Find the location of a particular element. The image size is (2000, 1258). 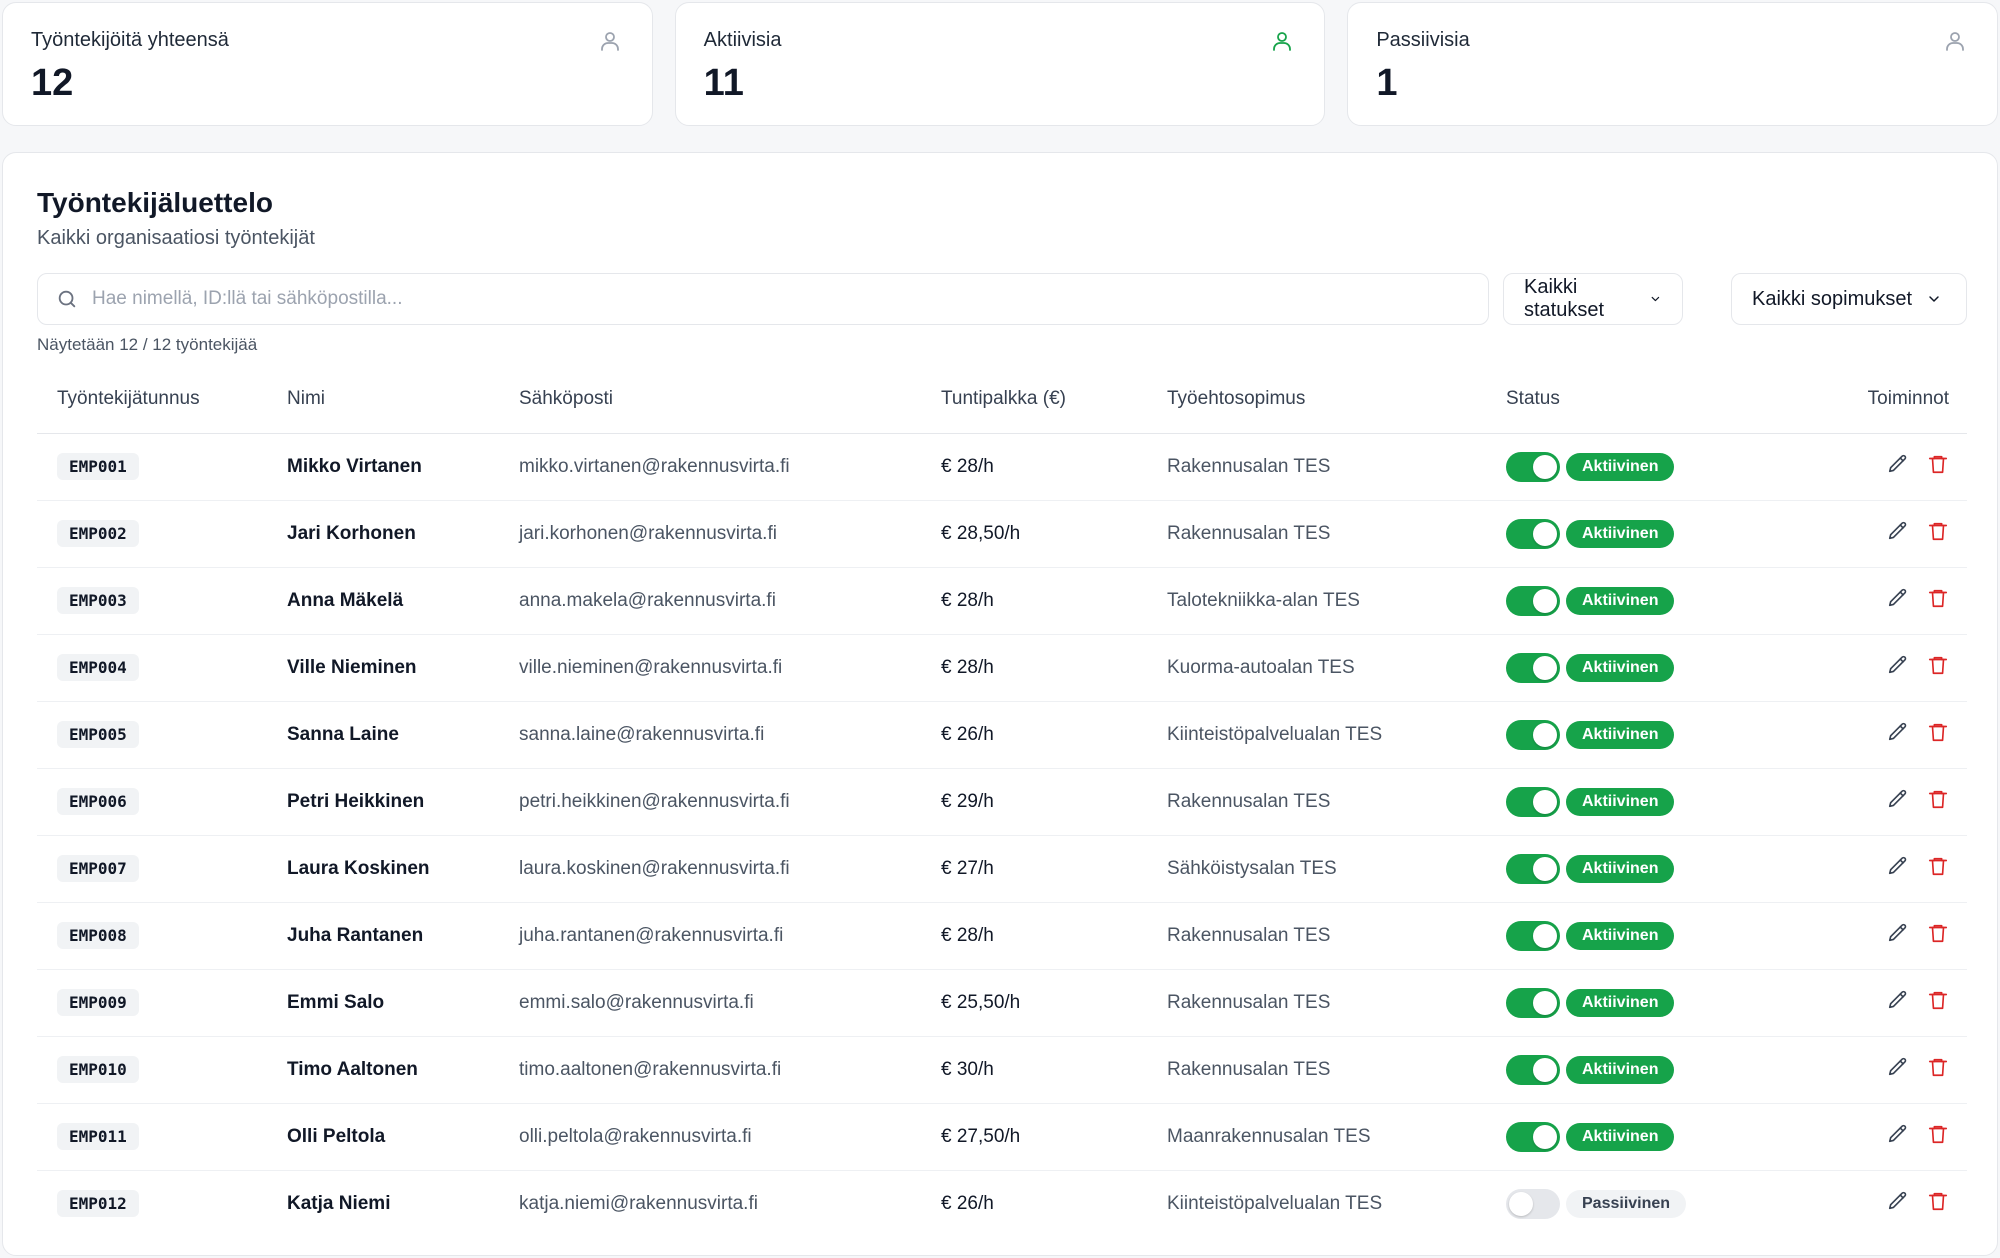

column-header-contract: Työehtosopimus is located at coordinates (1336, 399).